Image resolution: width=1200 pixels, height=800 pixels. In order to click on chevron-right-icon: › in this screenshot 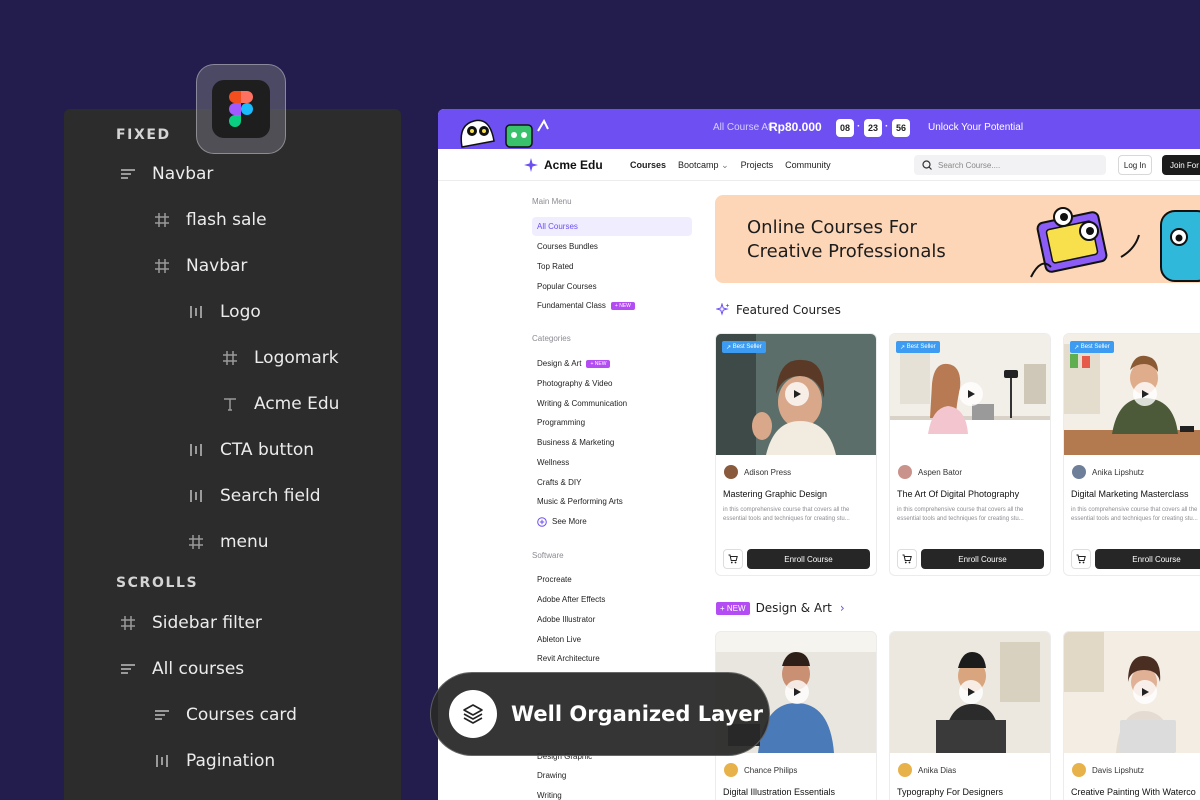, I will do `click(842, 608)`.